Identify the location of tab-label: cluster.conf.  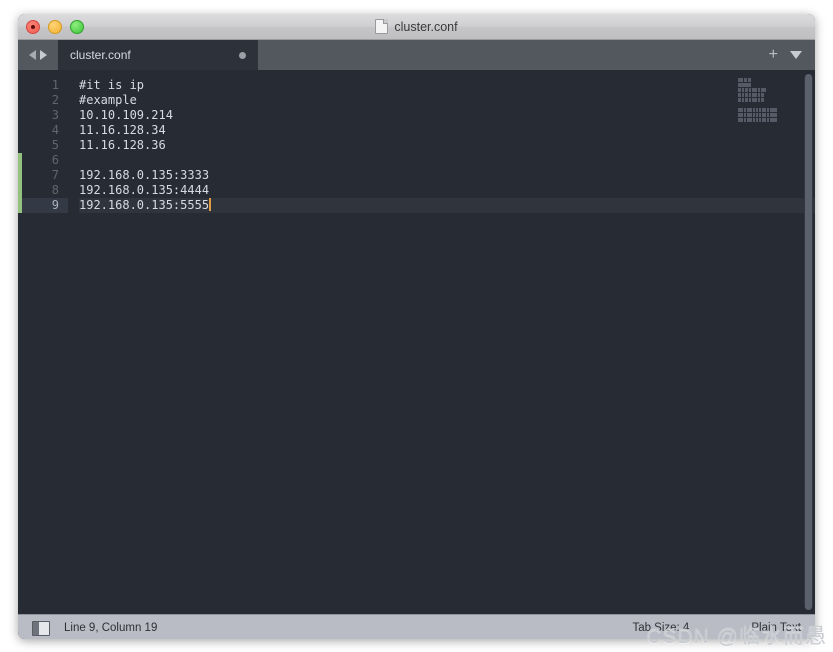
(100, 55).